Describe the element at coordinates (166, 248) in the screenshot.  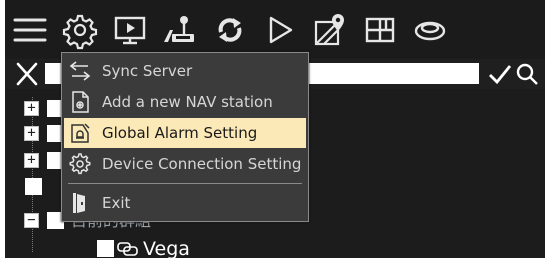
I see `tree-item-label: Vega` at that location.